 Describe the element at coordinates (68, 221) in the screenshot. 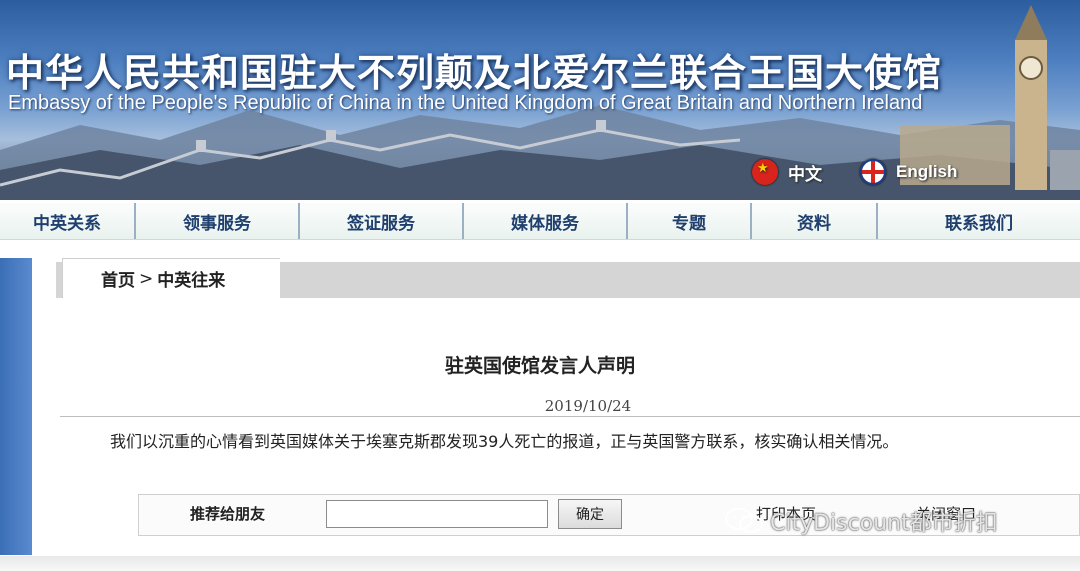

I see `nav-item-china-uk-relations: 中英关系` at that location.